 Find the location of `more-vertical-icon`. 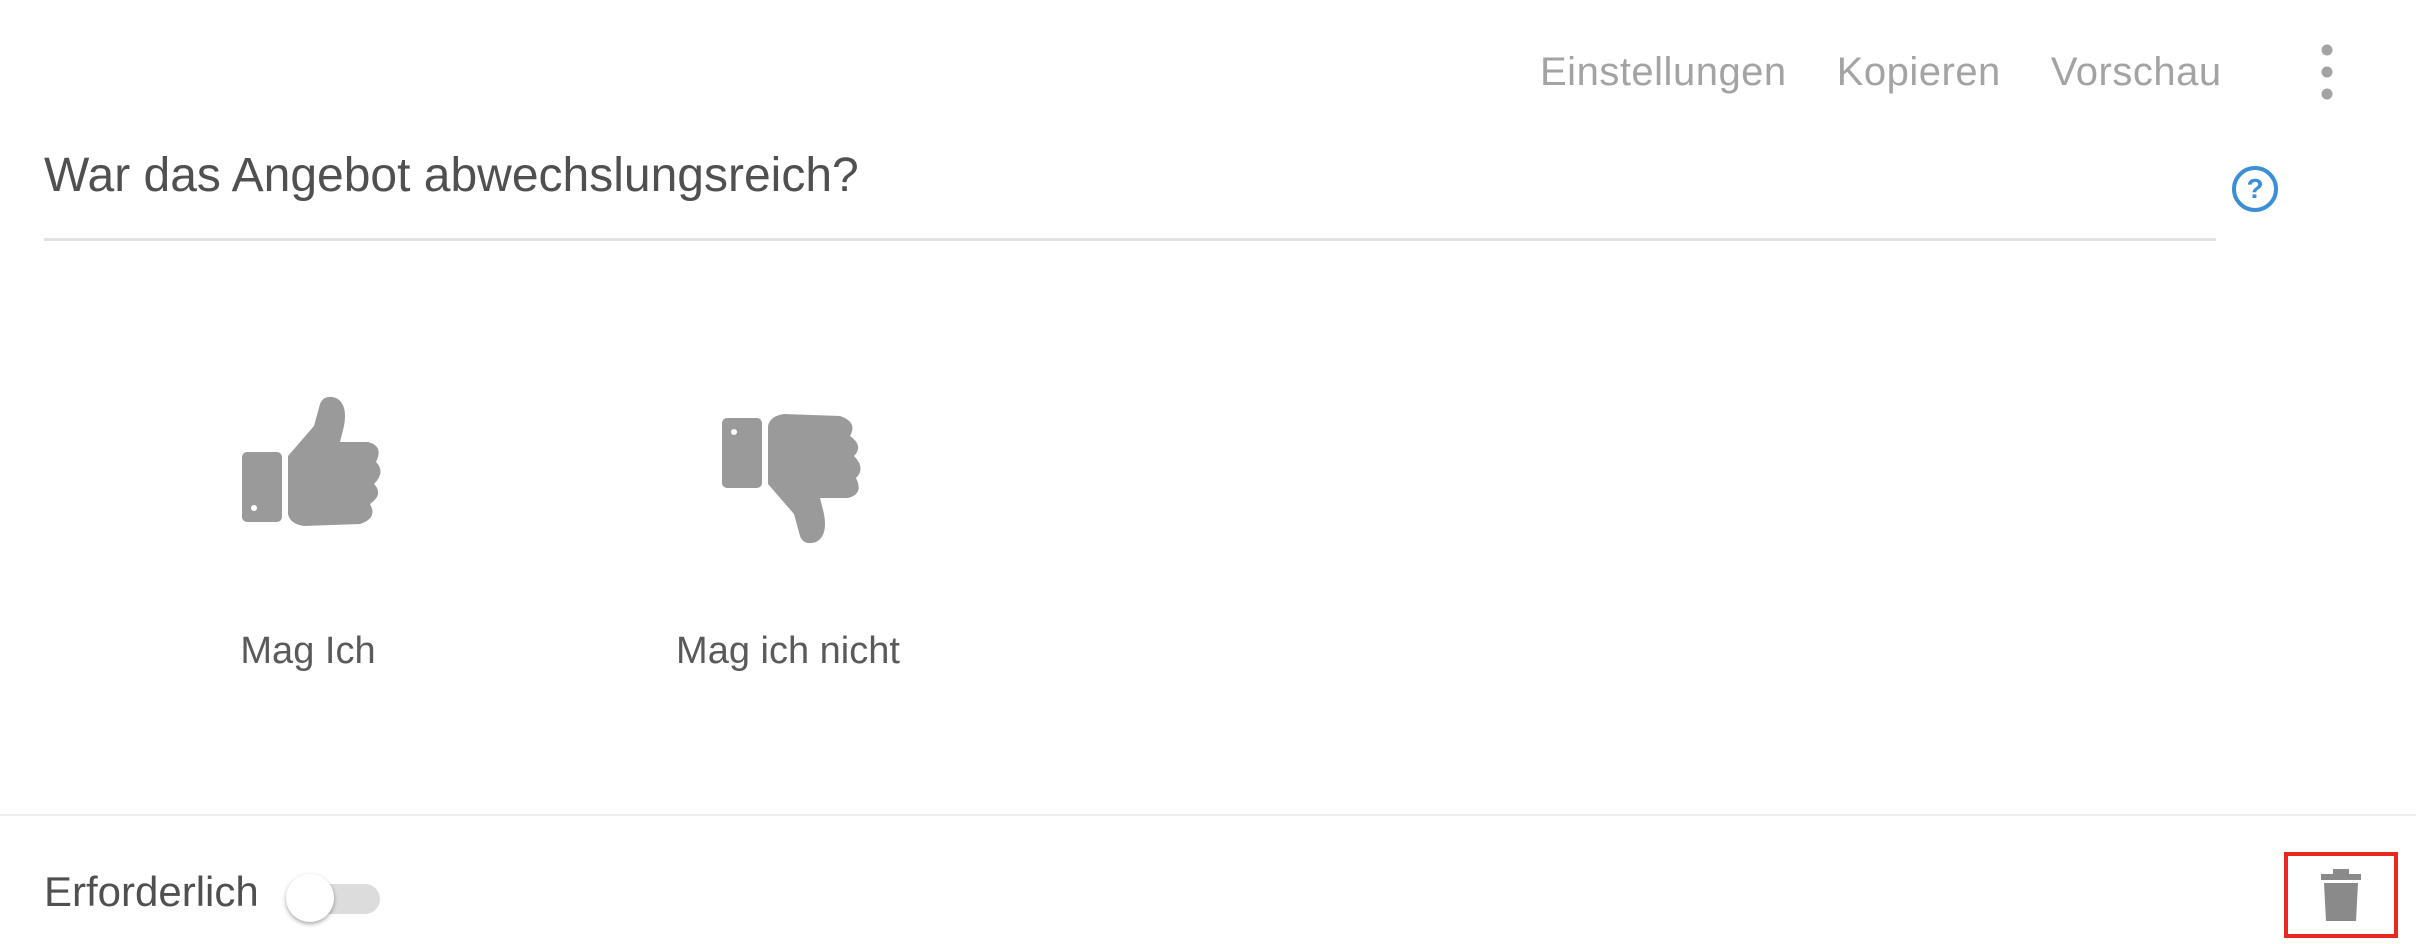

more-vertical-icon is located at coordinates (2327, 72).